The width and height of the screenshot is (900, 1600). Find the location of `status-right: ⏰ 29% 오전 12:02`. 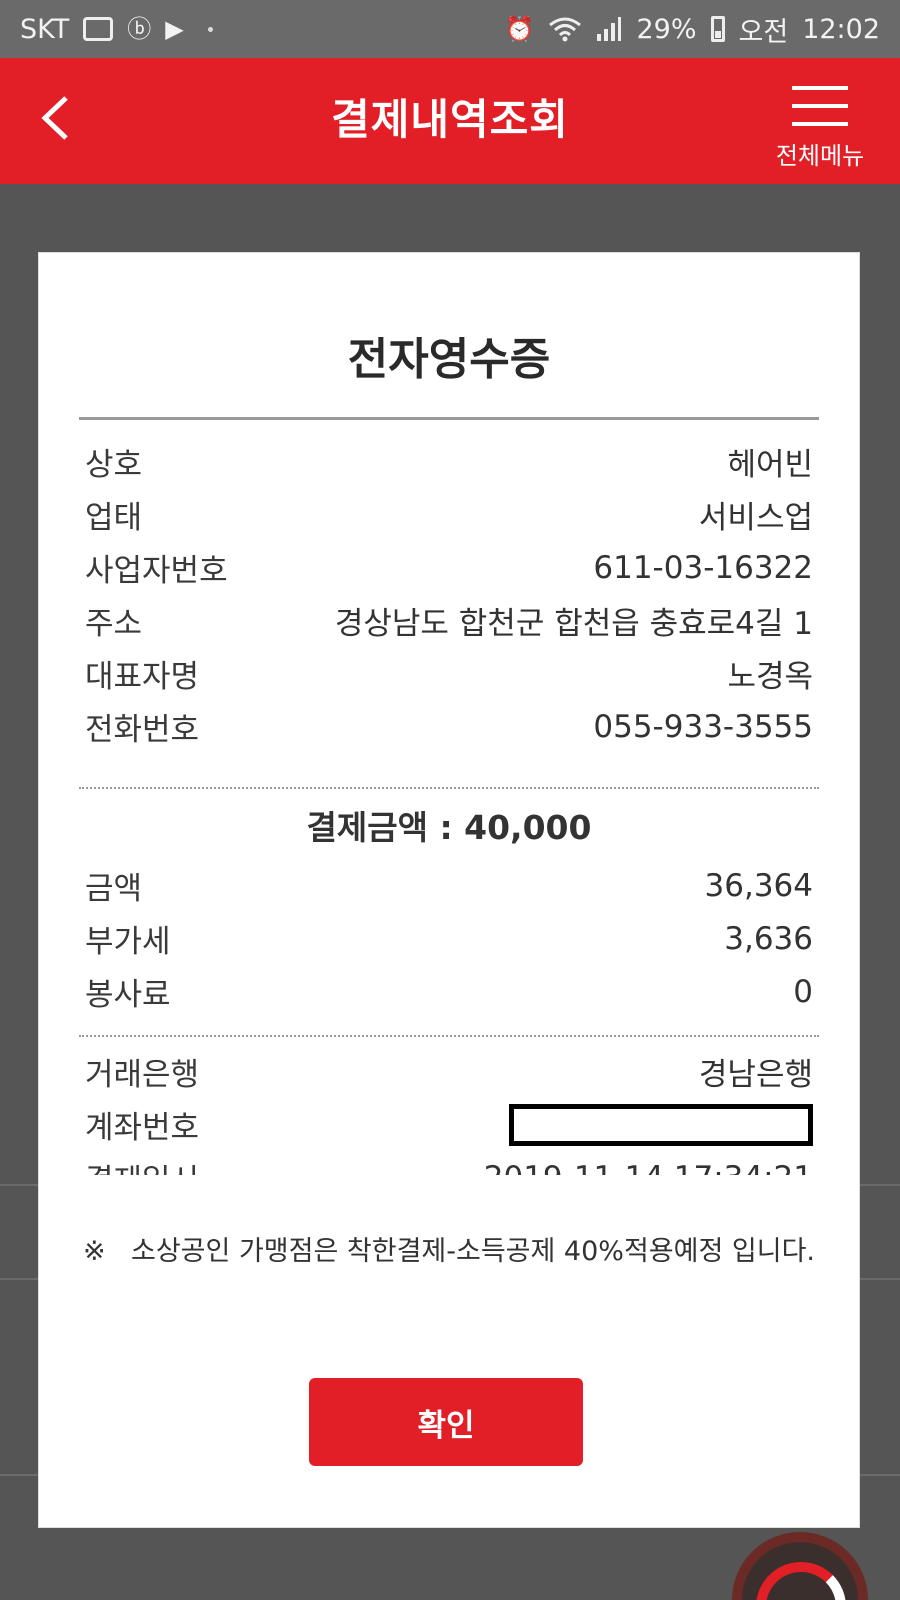

status-right: ⏰ 29% 오전 12:02 is located at coordinates (692, 29).